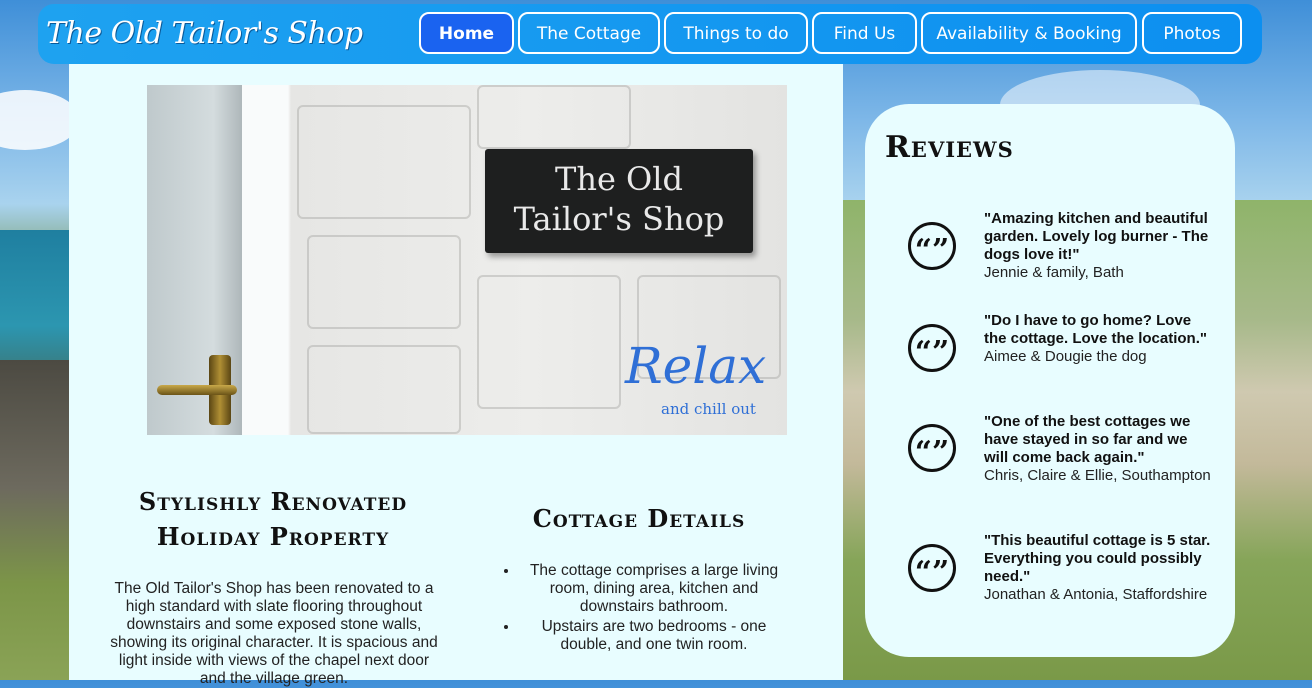  I want to click on nav-home: Home, so click(466, 33).